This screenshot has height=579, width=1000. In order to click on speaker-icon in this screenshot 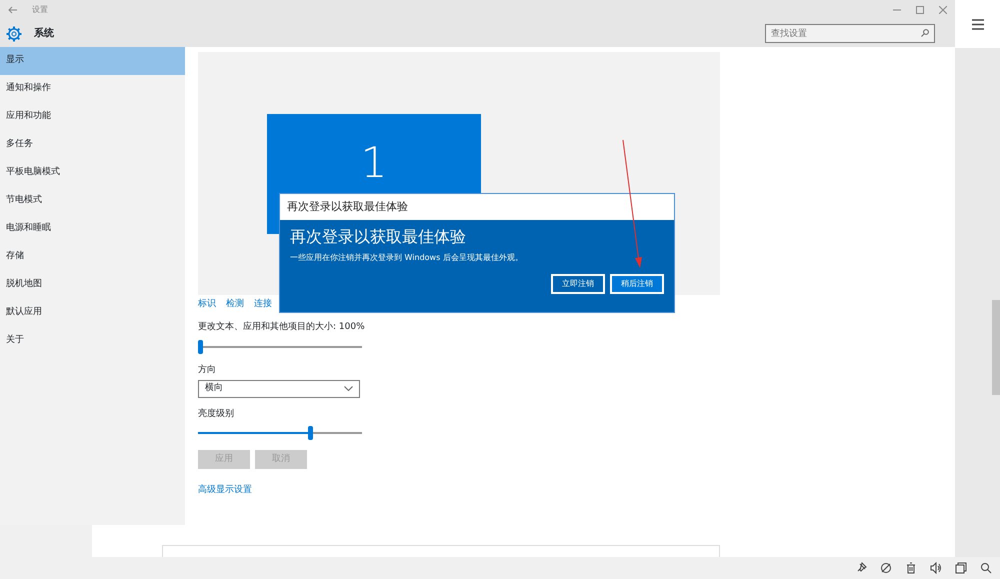, I will do `click(936, 568)`.